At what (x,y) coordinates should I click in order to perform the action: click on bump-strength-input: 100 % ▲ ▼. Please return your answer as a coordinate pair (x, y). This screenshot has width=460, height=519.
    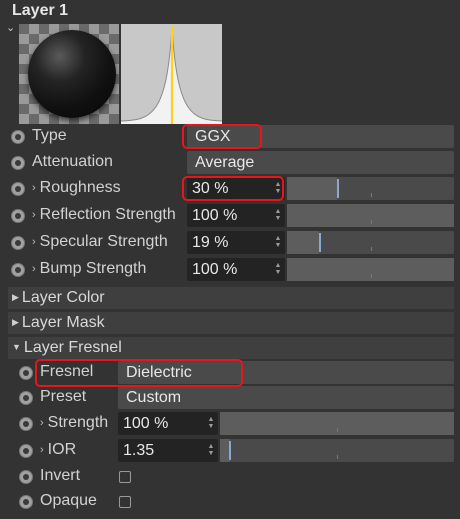
    Looking at the image, I should click on (236, 269).